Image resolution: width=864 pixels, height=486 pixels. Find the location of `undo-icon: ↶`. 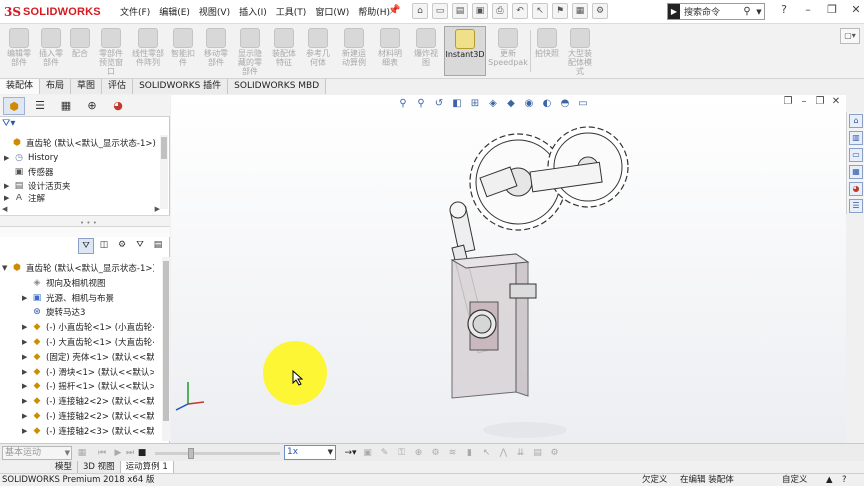

undo-icon: ↶ is located at coordinates (520, 11).